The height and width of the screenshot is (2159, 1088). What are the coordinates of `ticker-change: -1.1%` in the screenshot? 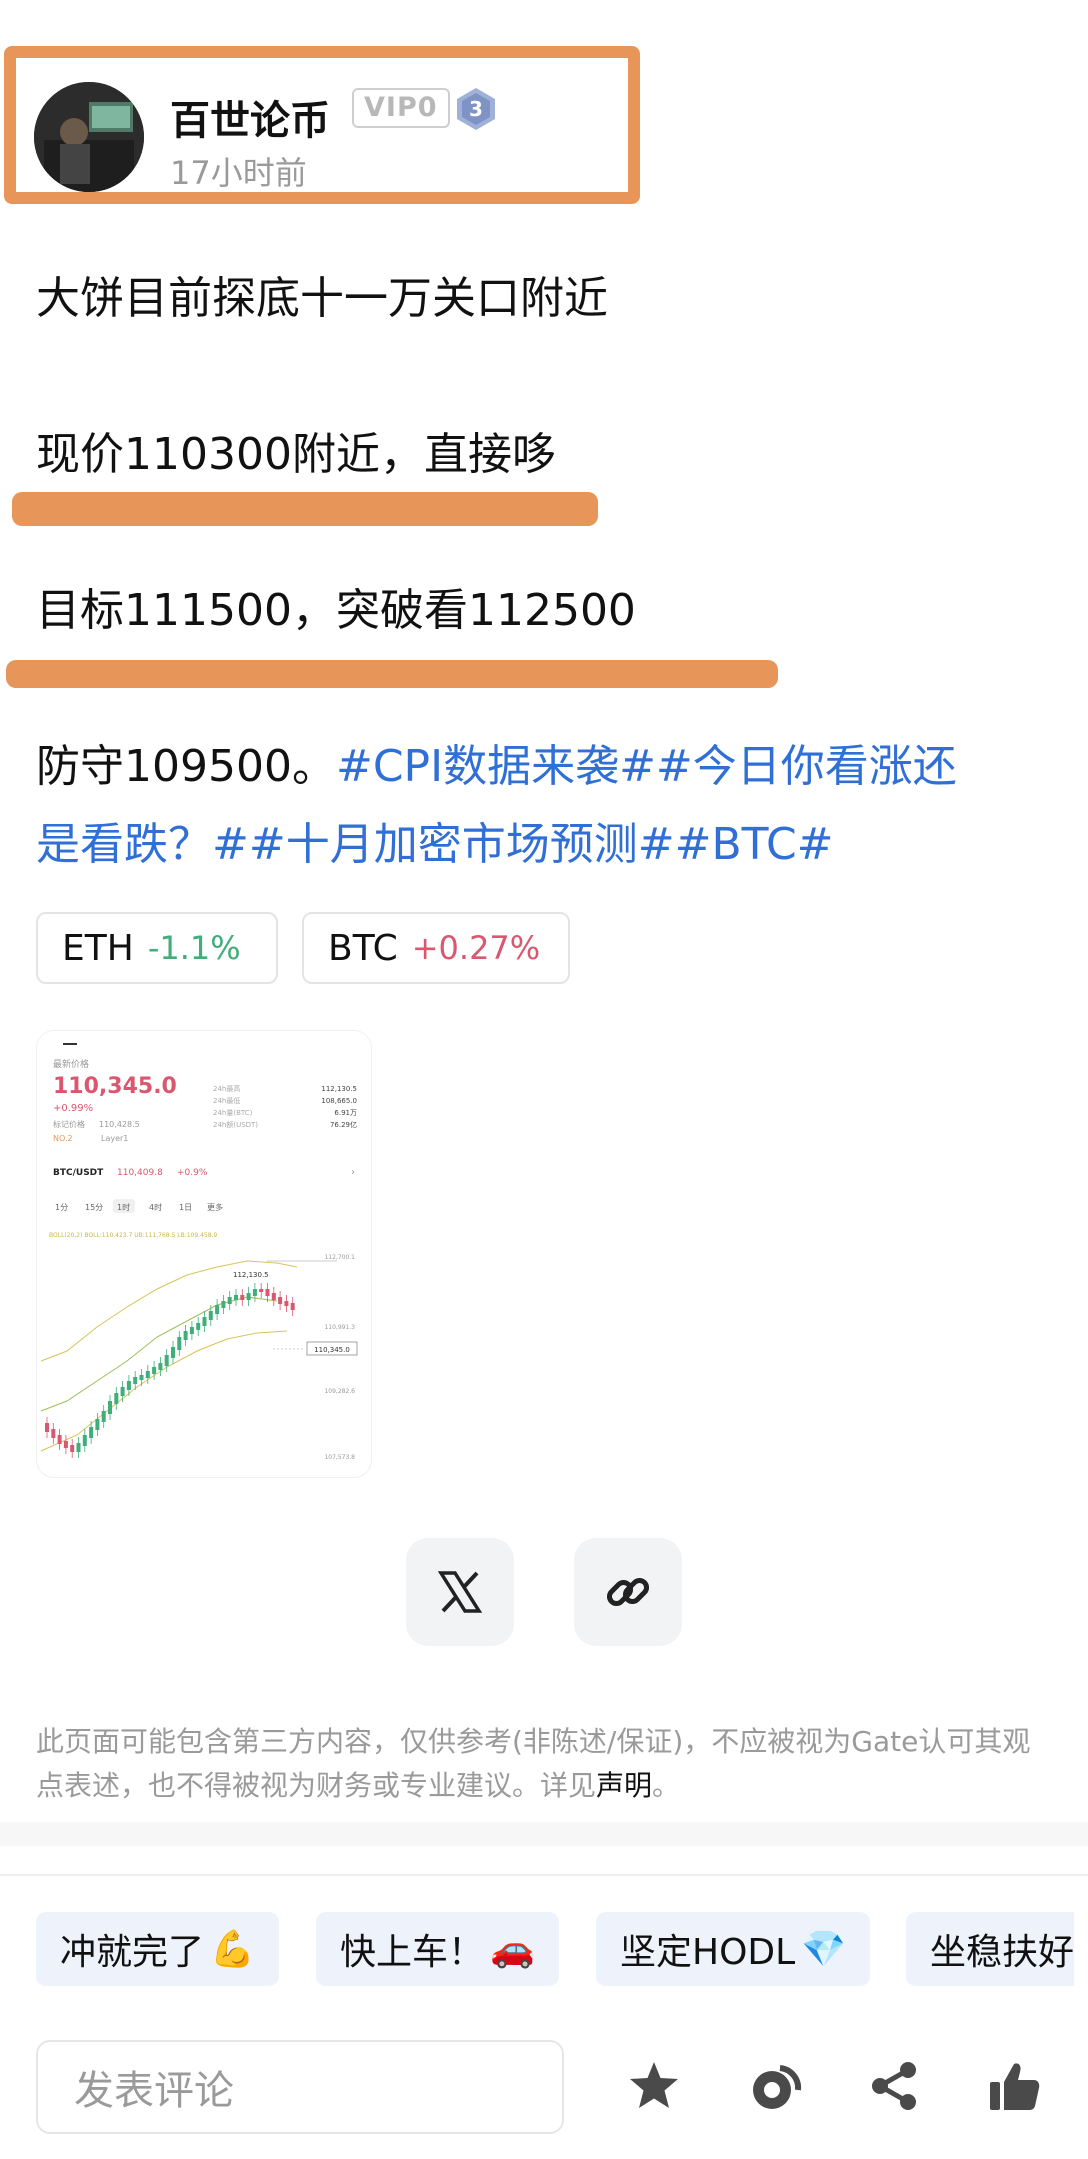 It's located at (194, 948).